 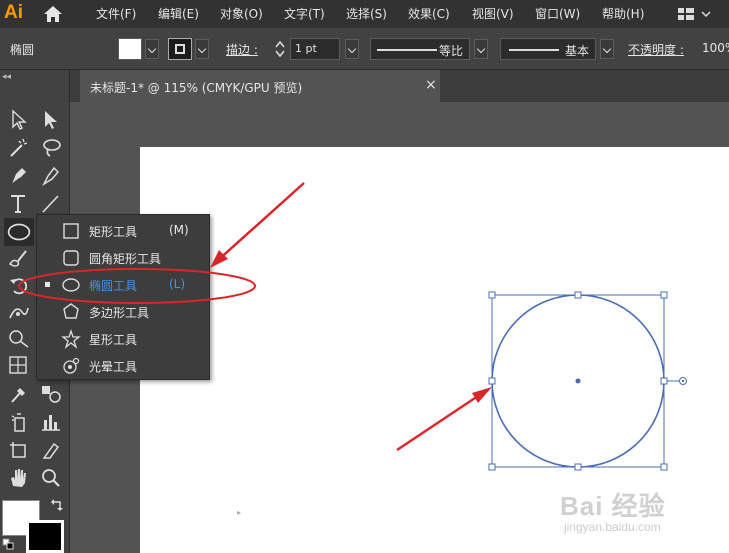 What do you see at coordinates (623, 13) in the screenshot?
I see `menu-help: 帮助(H)` at bounding box center [623, 13].